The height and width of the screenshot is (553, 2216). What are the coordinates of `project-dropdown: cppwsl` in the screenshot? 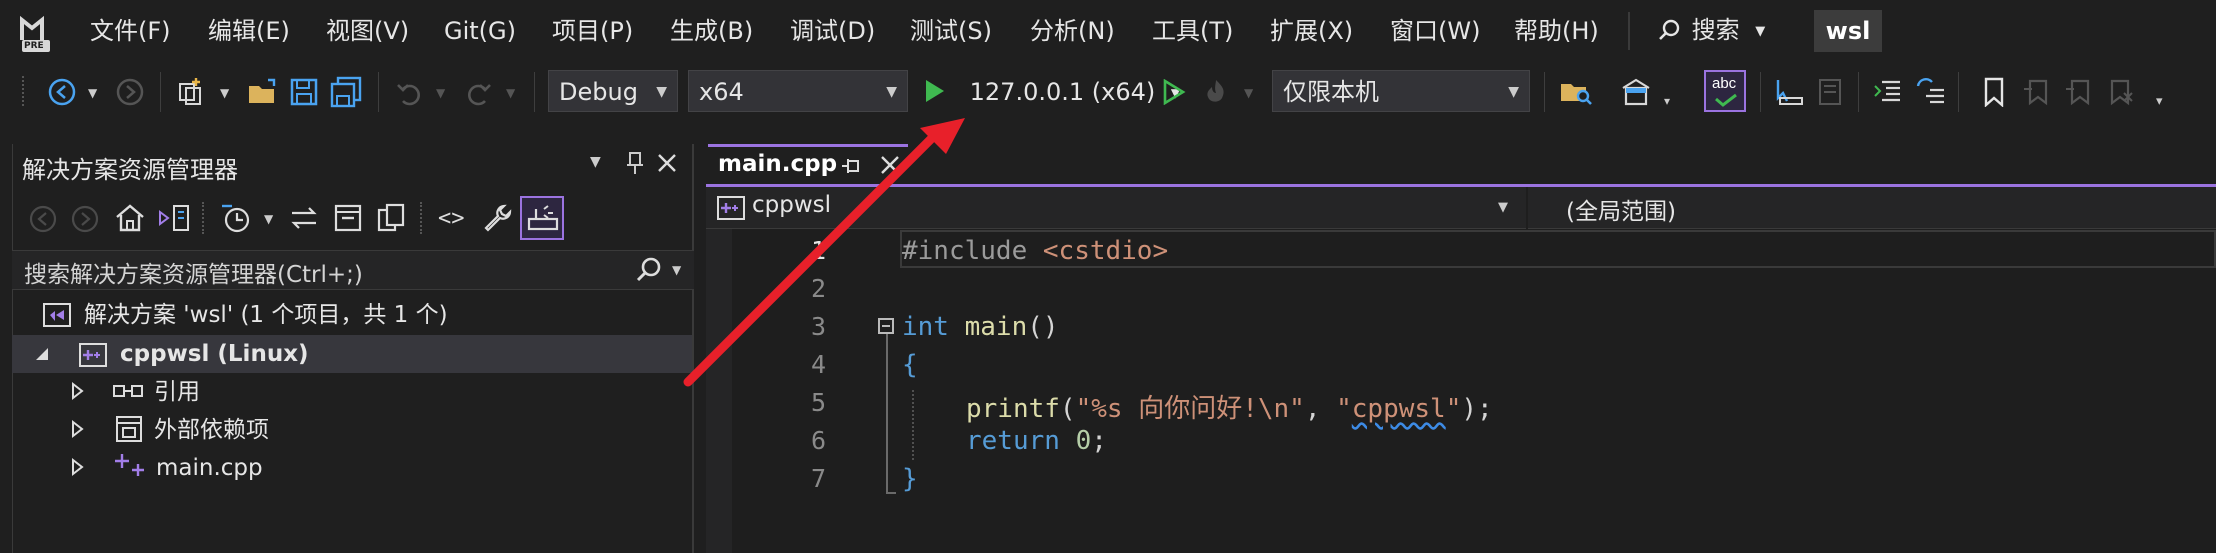 It's located at (791, 205).